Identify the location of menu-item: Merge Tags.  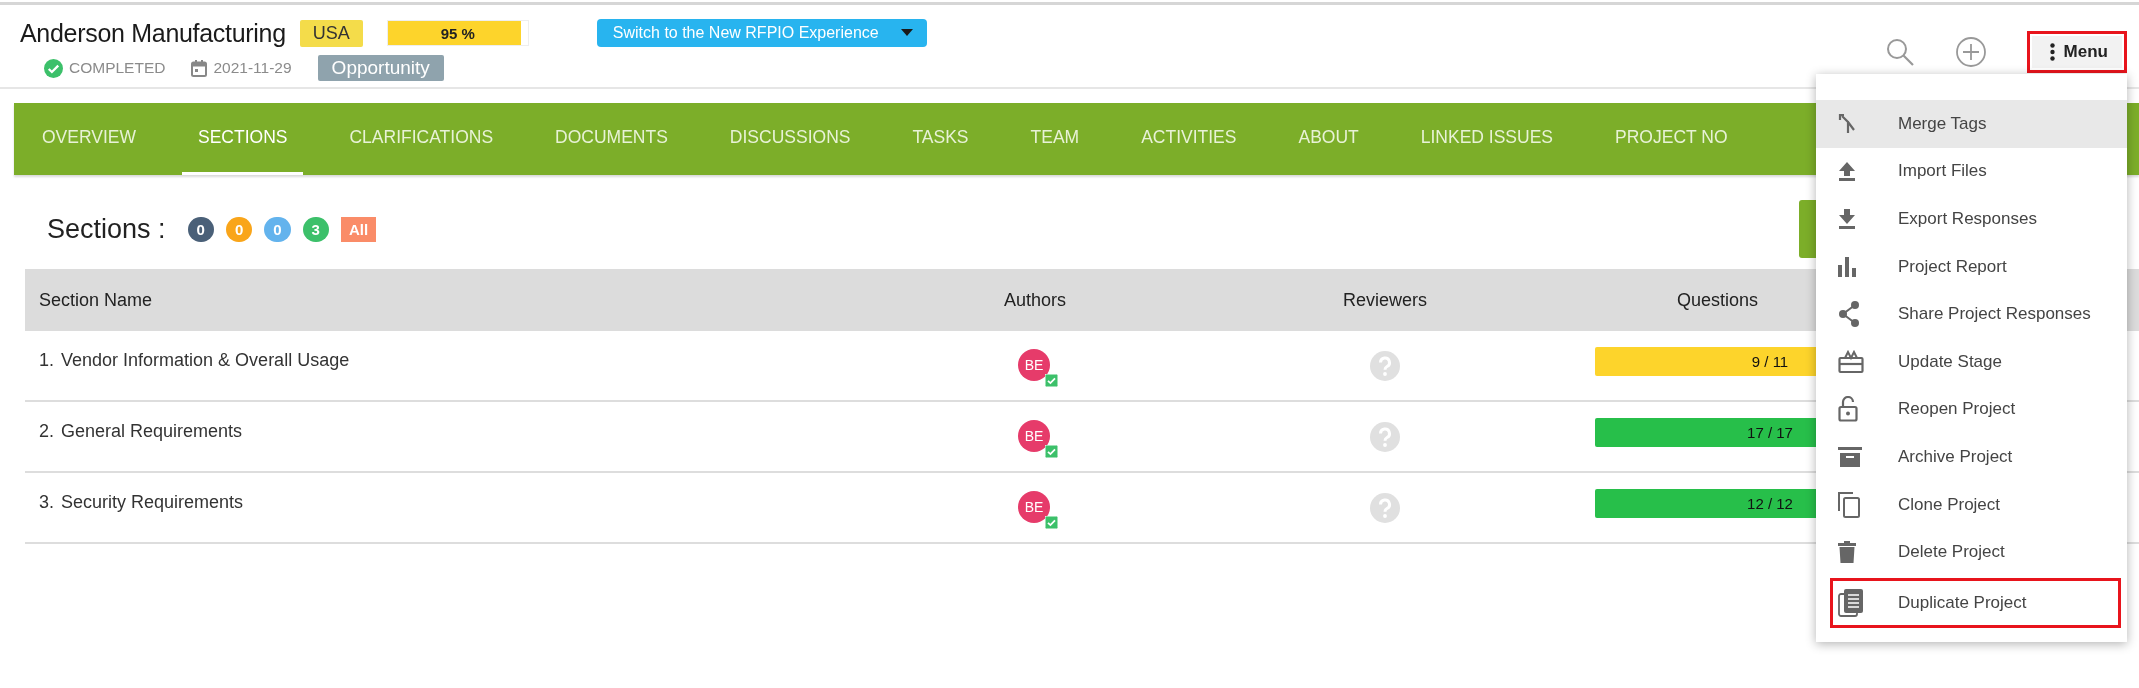
(1971, 124).